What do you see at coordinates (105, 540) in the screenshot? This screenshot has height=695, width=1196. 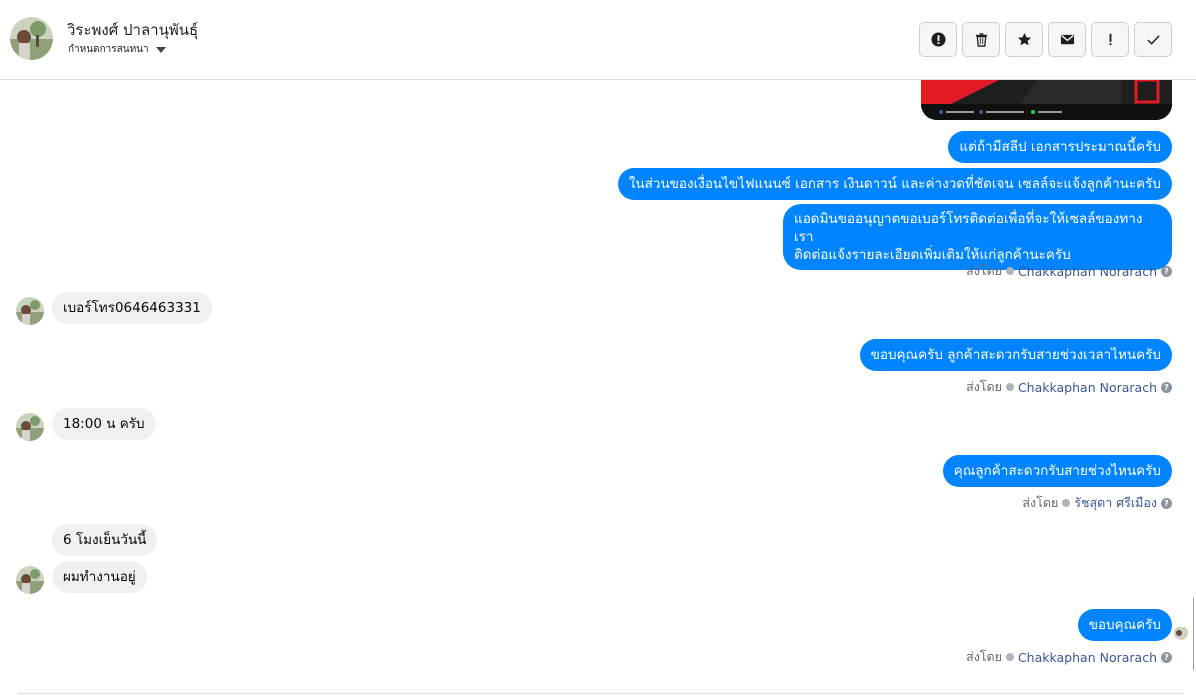 I see `incoming-message: 6 โมงเย็นวันนี้` at bounding box center [105, 540].